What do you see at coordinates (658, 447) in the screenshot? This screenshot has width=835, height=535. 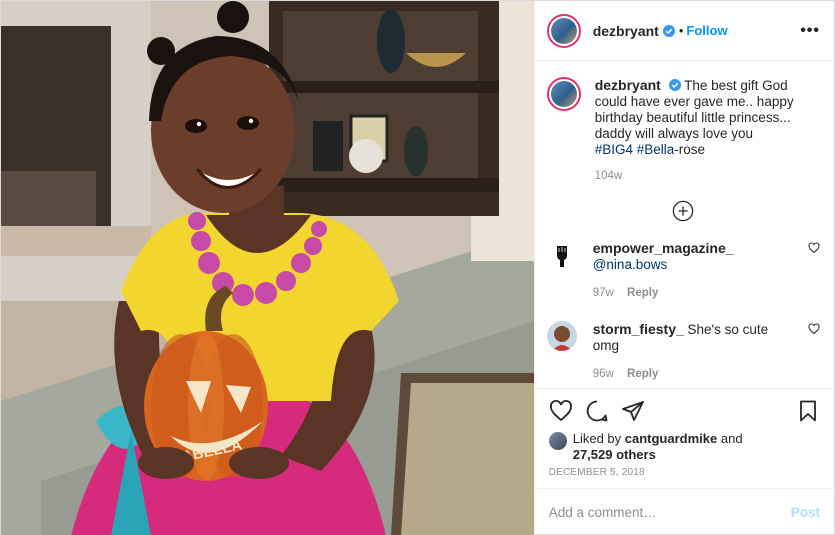 I see `likes-text: Liked by cantguardmike and 27,529 others` at bounding box center [658, 447].